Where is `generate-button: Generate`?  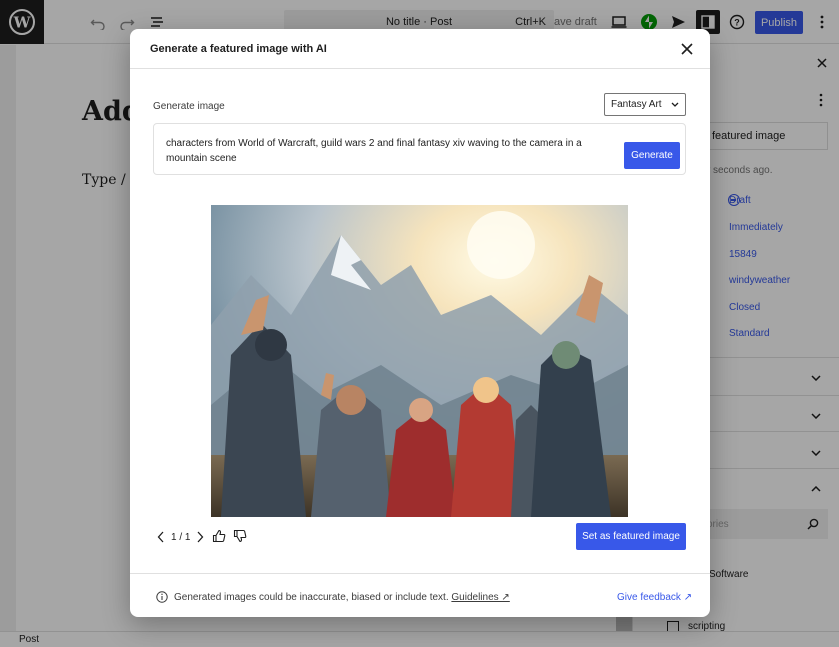
generate-button: Generate is located at coordinates (652, 155).